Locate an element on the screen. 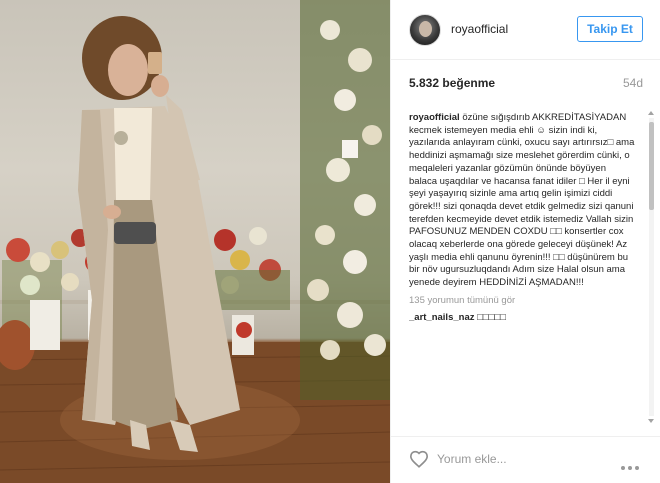 This screenshot has width=660, height=483. avatar-face is located at coordinates (425, 29).